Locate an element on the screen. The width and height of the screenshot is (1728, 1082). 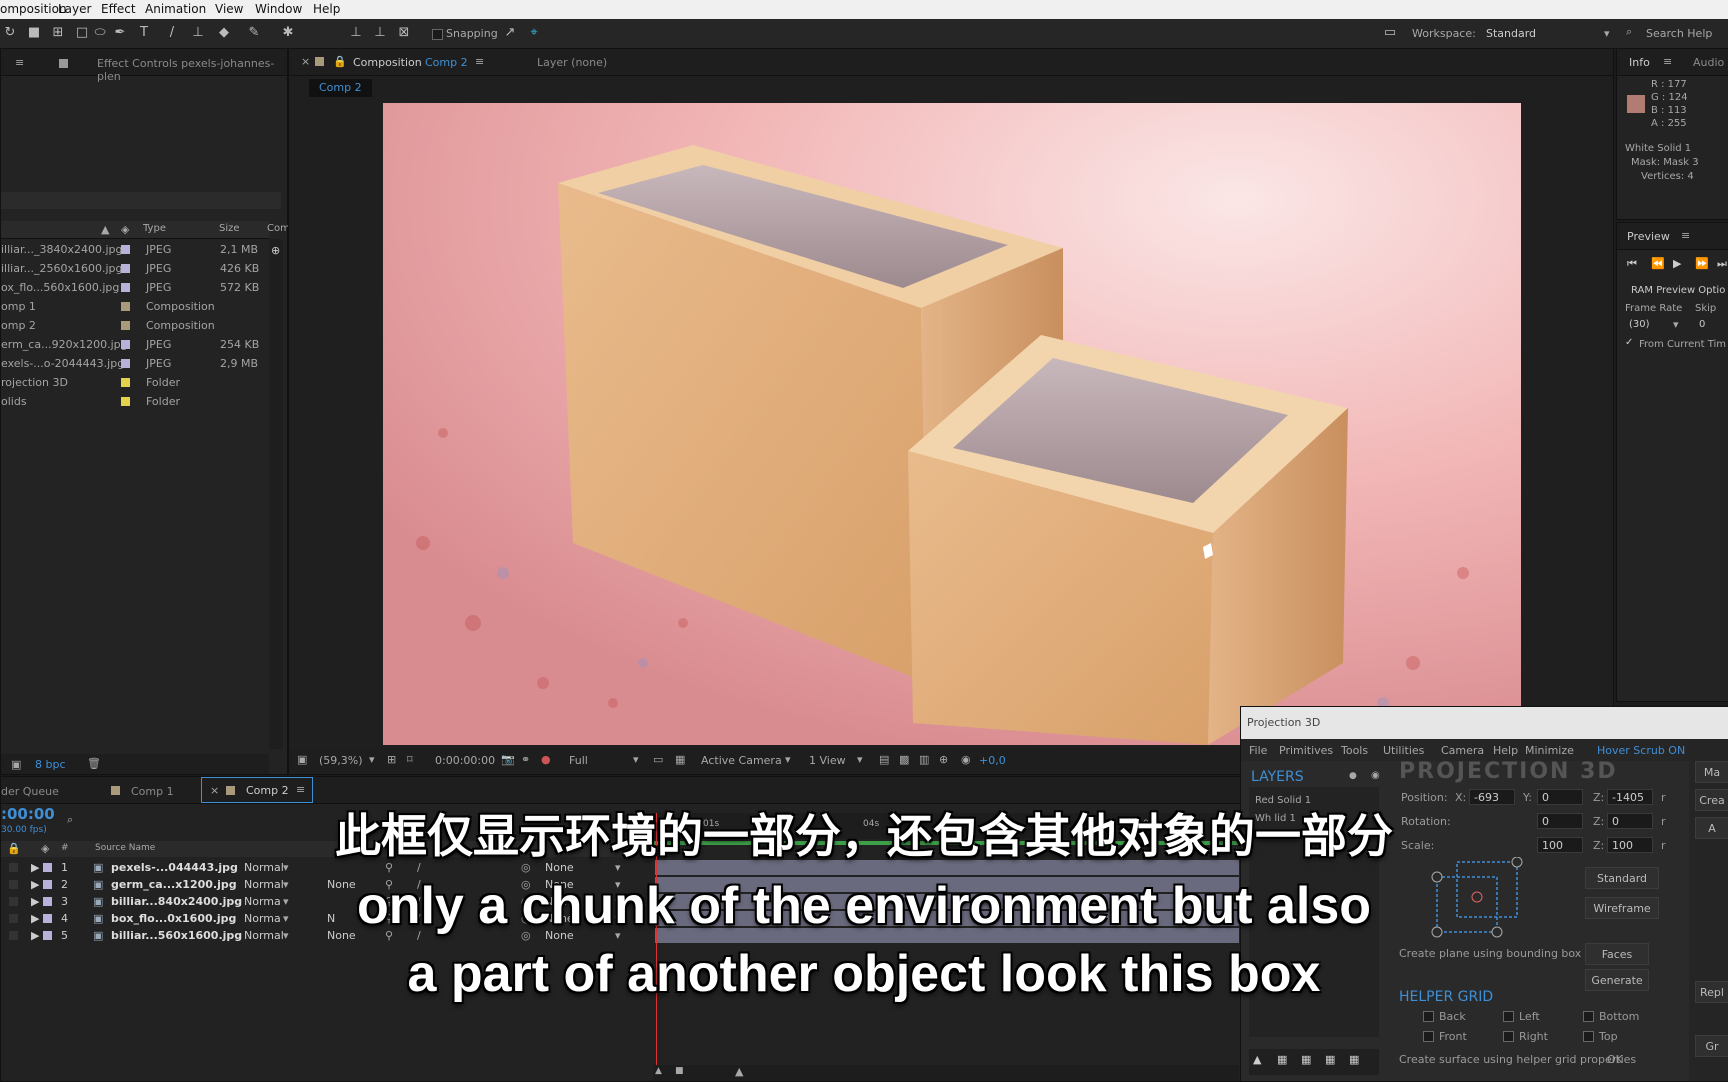
p3d-menu-tools: Tools is located at coordinates (1354, 750).